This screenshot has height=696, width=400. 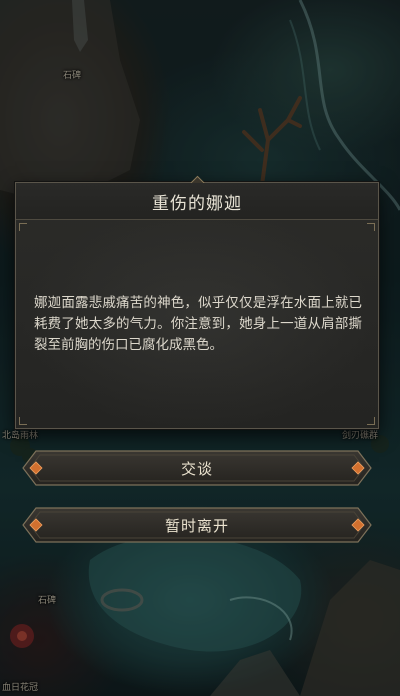 I want to click on leave-button-label: 暂时离开, so click(x=196, y=525).